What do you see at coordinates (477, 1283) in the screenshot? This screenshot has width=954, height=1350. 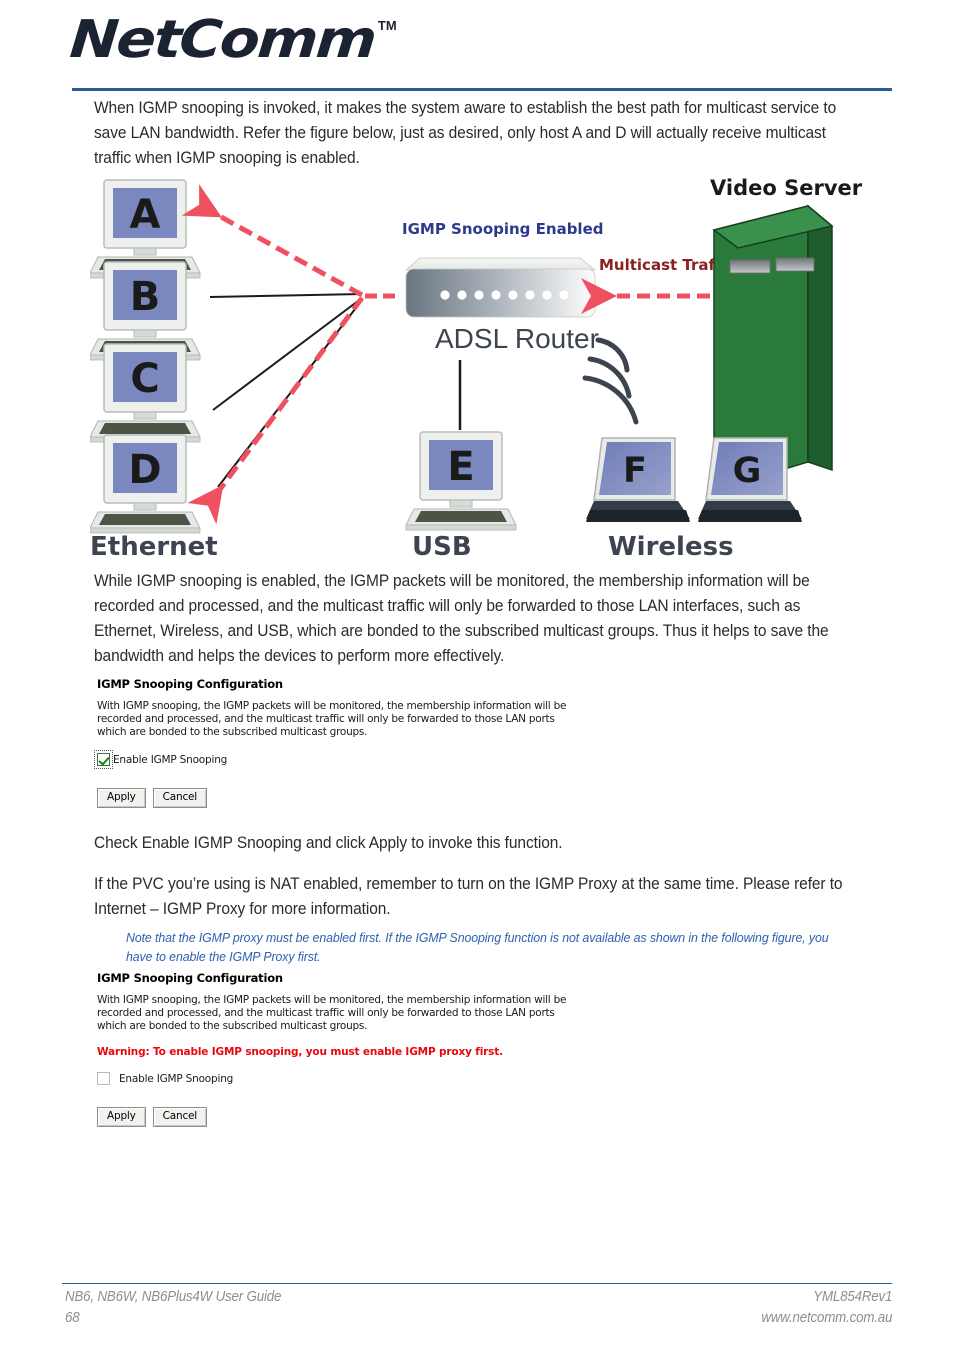 I see `footer-divider` at bounding box center [477, 1283].